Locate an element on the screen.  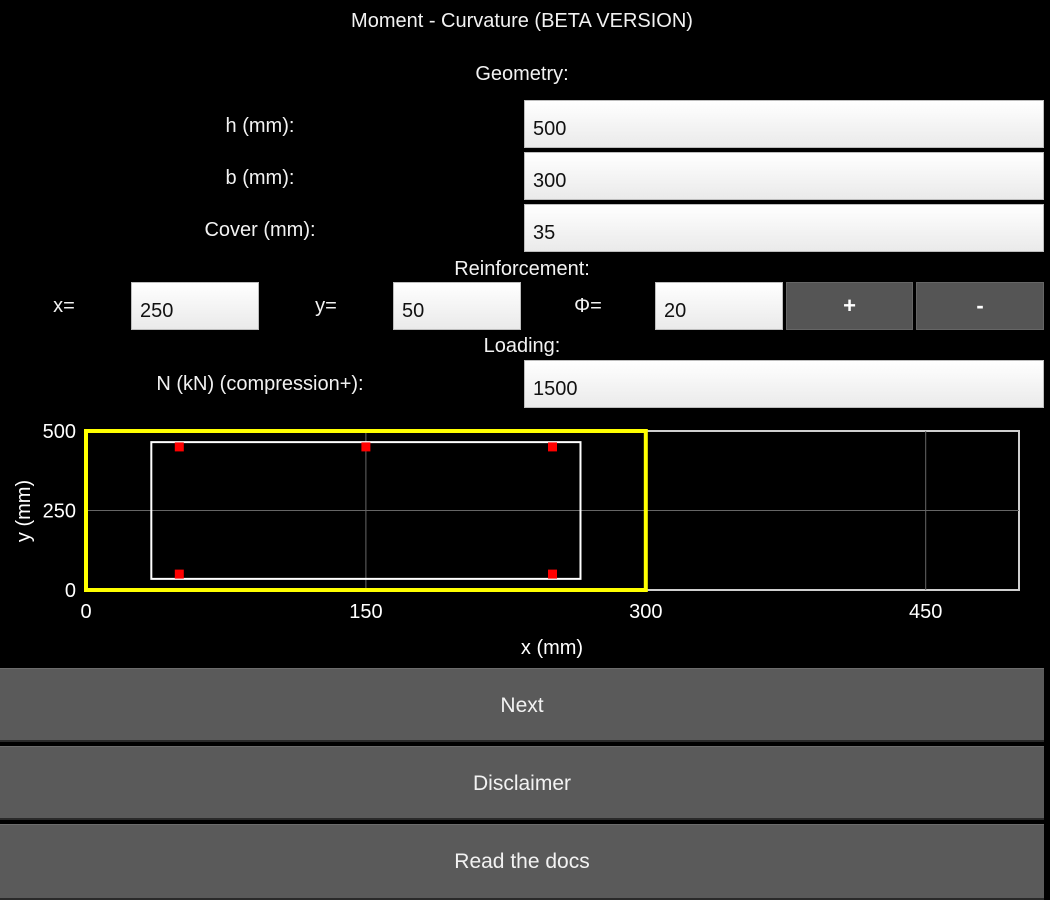
reinforcement-section-title: Reinforcement: is located at coordinates (522, 269).